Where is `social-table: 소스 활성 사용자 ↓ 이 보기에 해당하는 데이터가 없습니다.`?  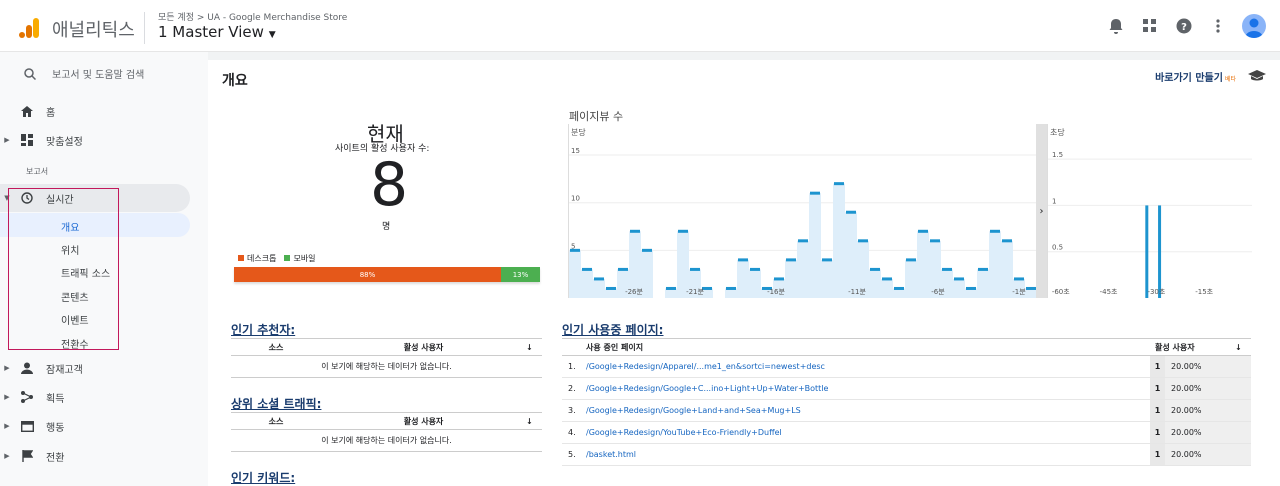 social-table: 소스 활성 사용자 ↓ 이 보기에 해당하는 데이터가 없습니다. is located at coordinates (386, 432).